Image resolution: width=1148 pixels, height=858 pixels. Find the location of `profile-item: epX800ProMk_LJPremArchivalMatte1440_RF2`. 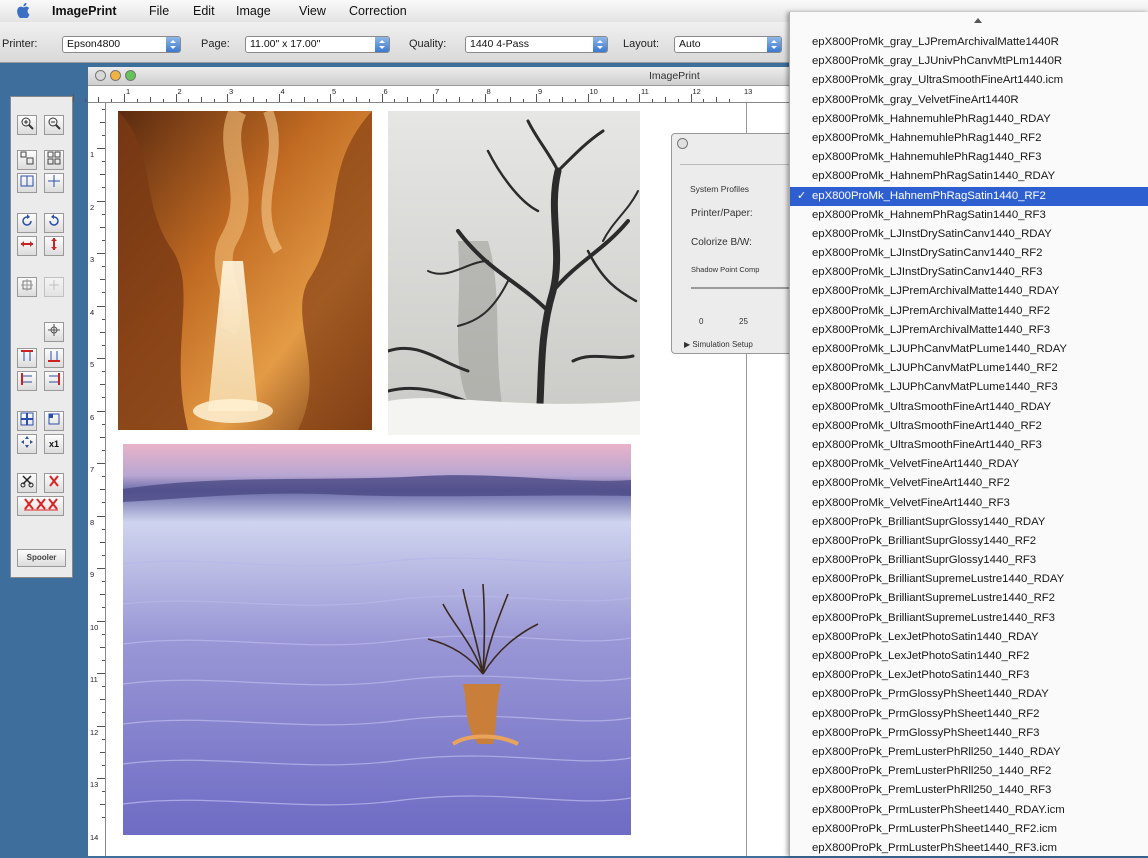

profile-item: epX800ProMk_LJPremArchivalMatte1440_RF2 is located at coordinates (969, 311).